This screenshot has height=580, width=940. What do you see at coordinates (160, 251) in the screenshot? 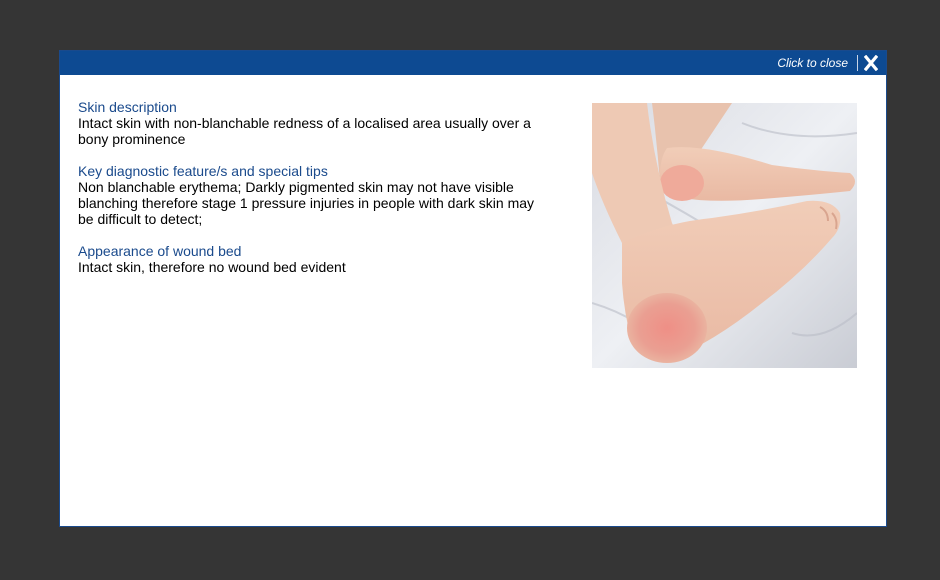
I see `section-heading: Appearance of wound bed` at bounding box center [160, 251].